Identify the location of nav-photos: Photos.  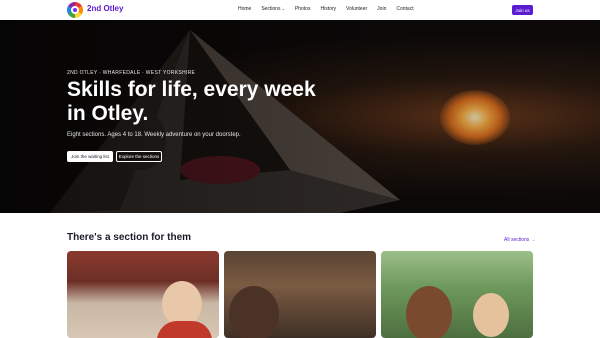
(303, 9).